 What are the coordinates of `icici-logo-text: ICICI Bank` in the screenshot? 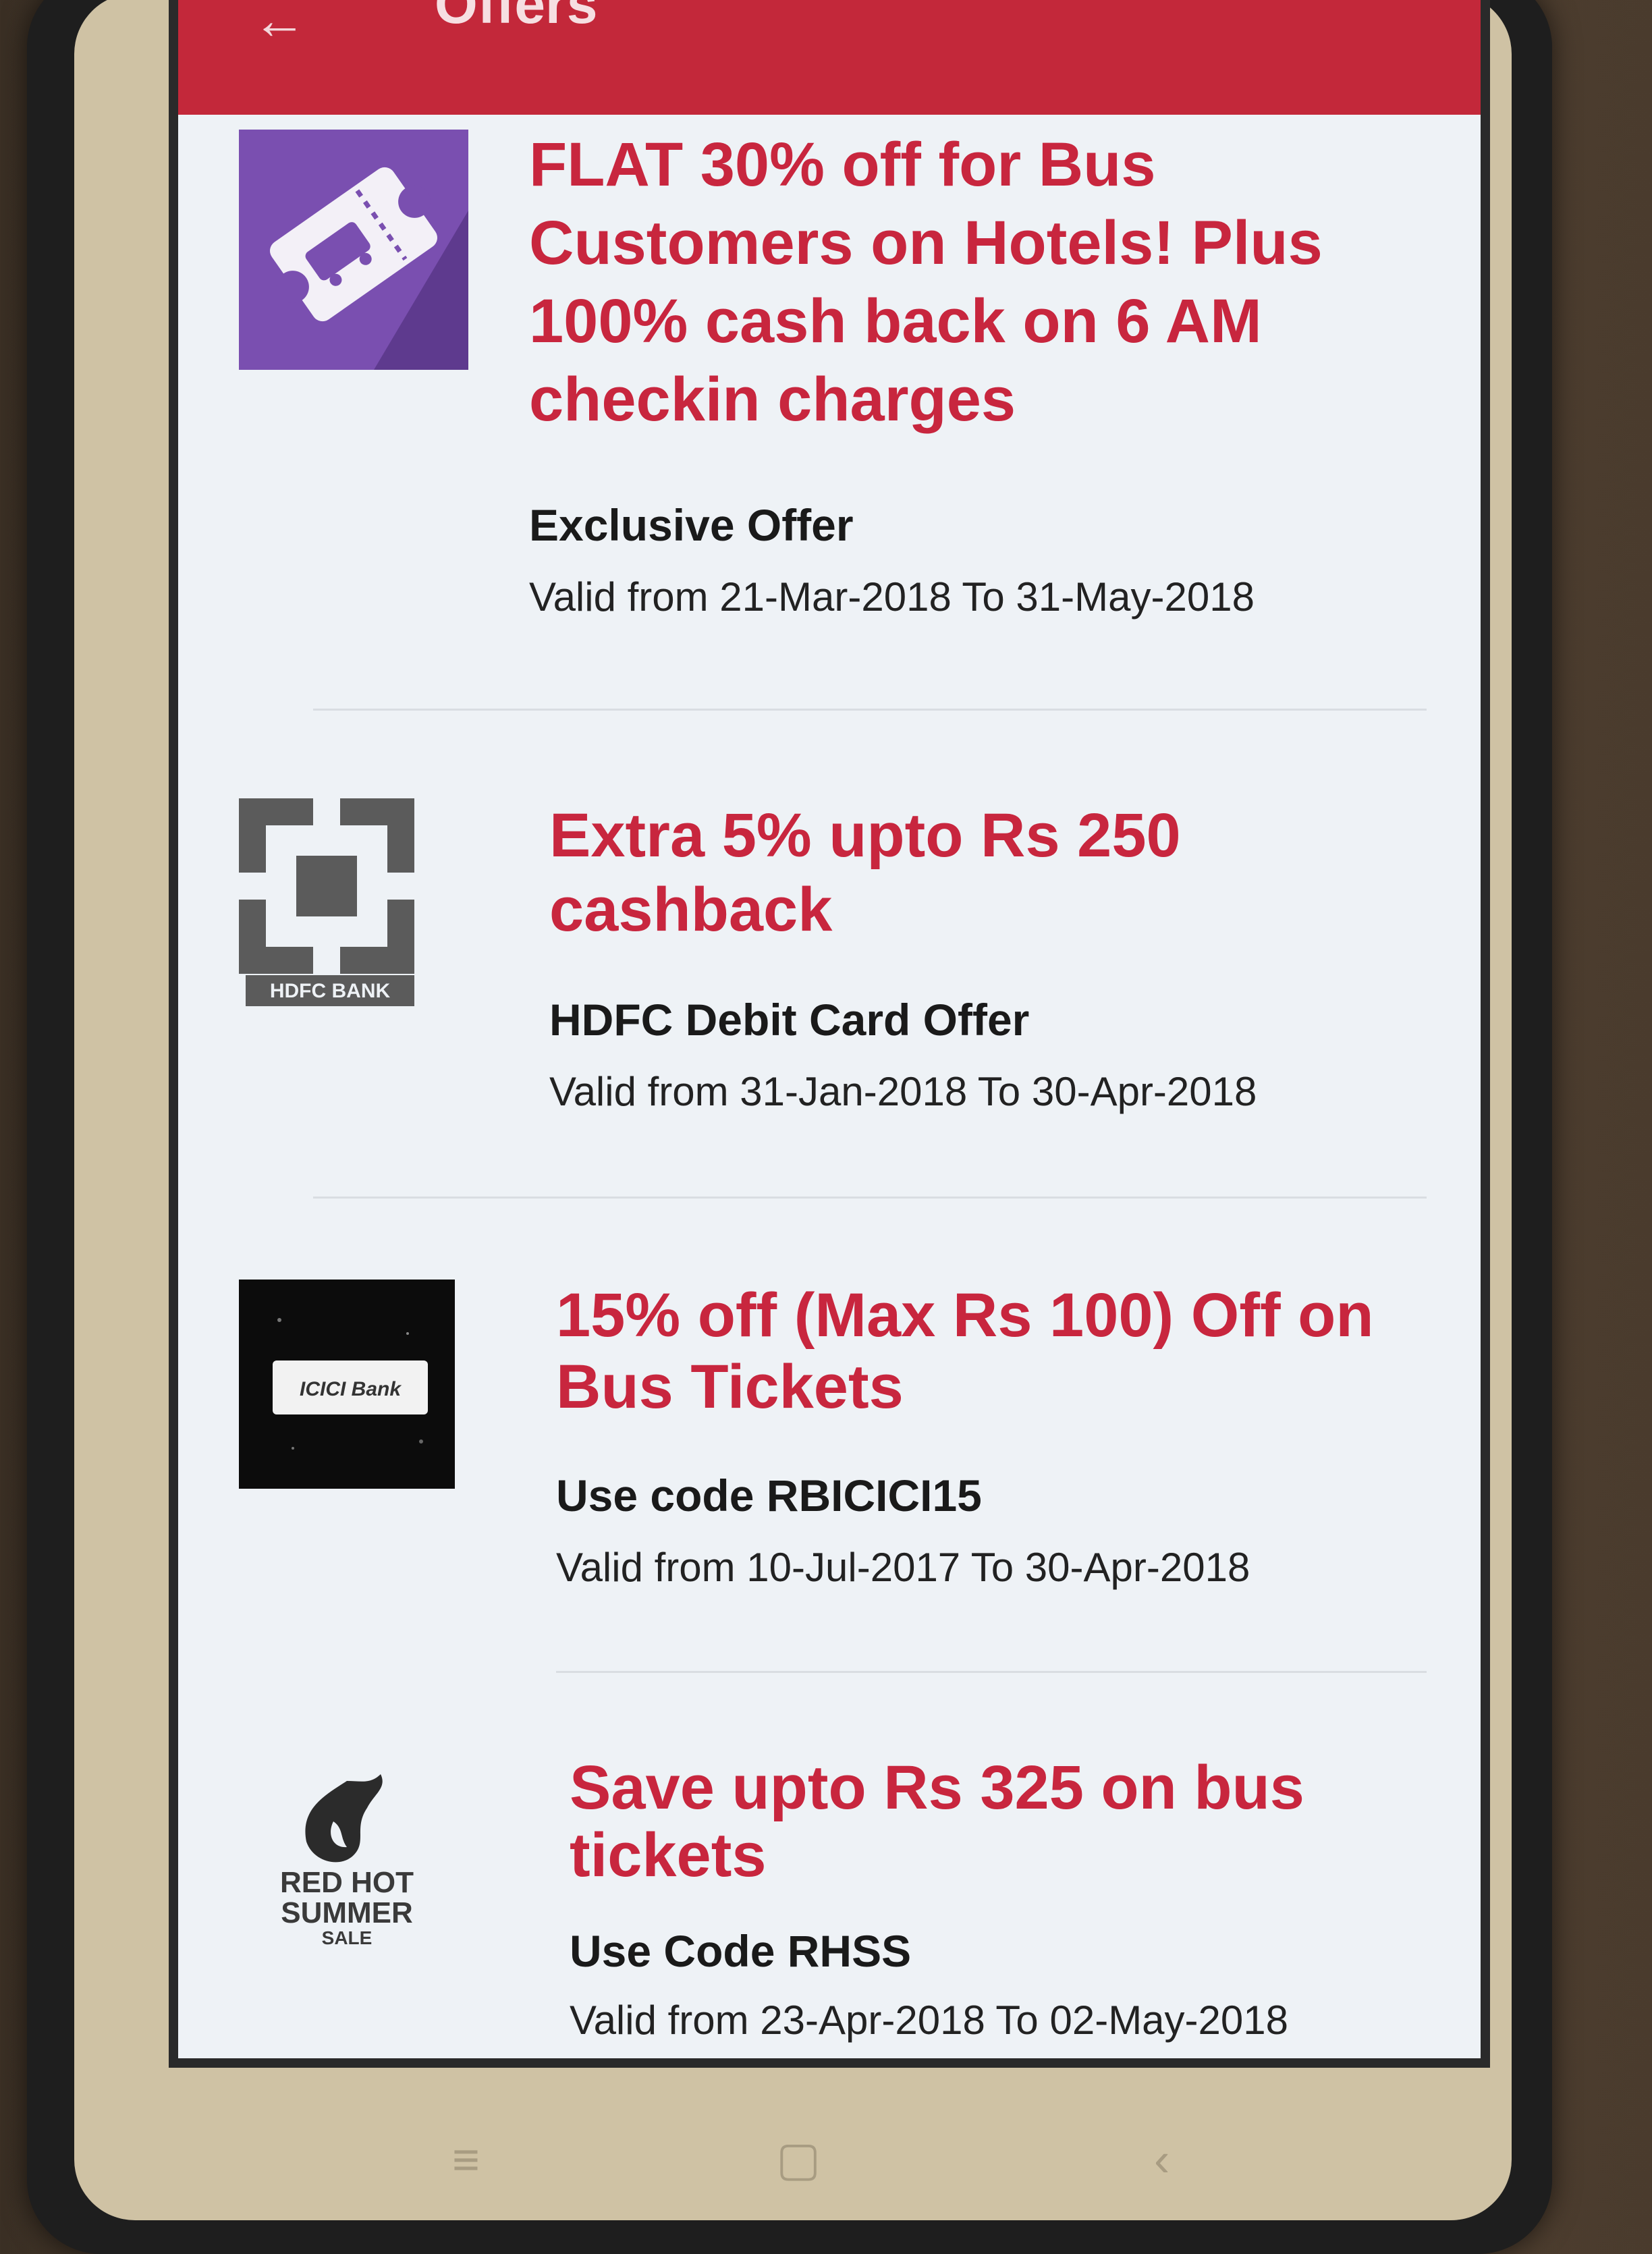 It's located at (351, 1389).